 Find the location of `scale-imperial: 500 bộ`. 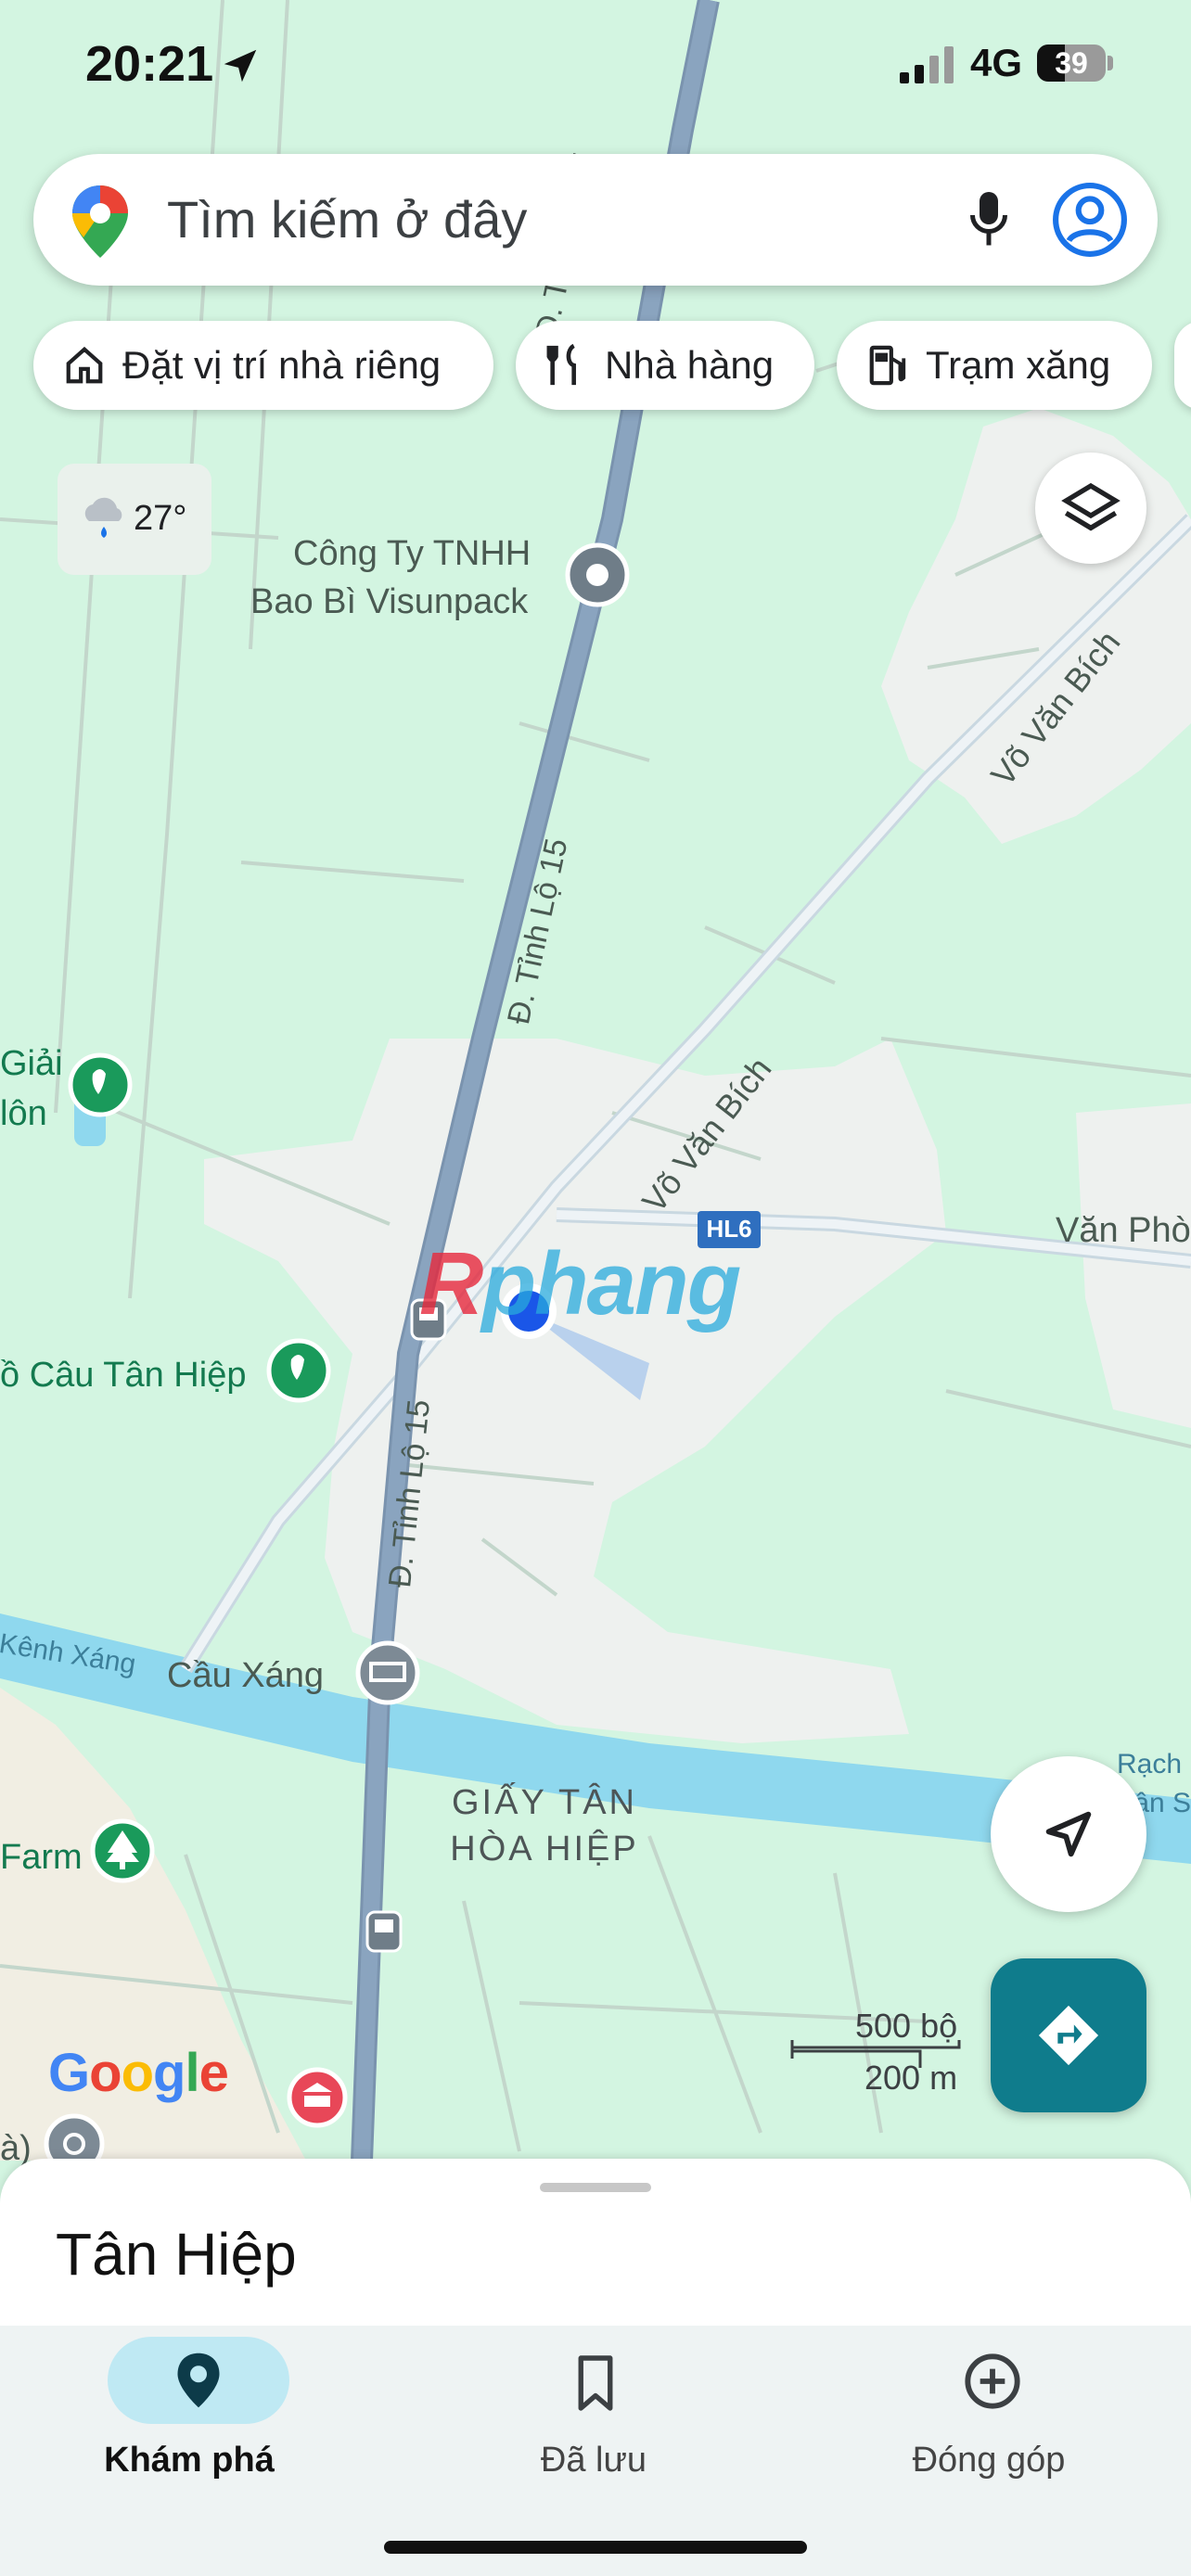

scale-imperial: 500 bộ is located at coordinates (907, 2026).